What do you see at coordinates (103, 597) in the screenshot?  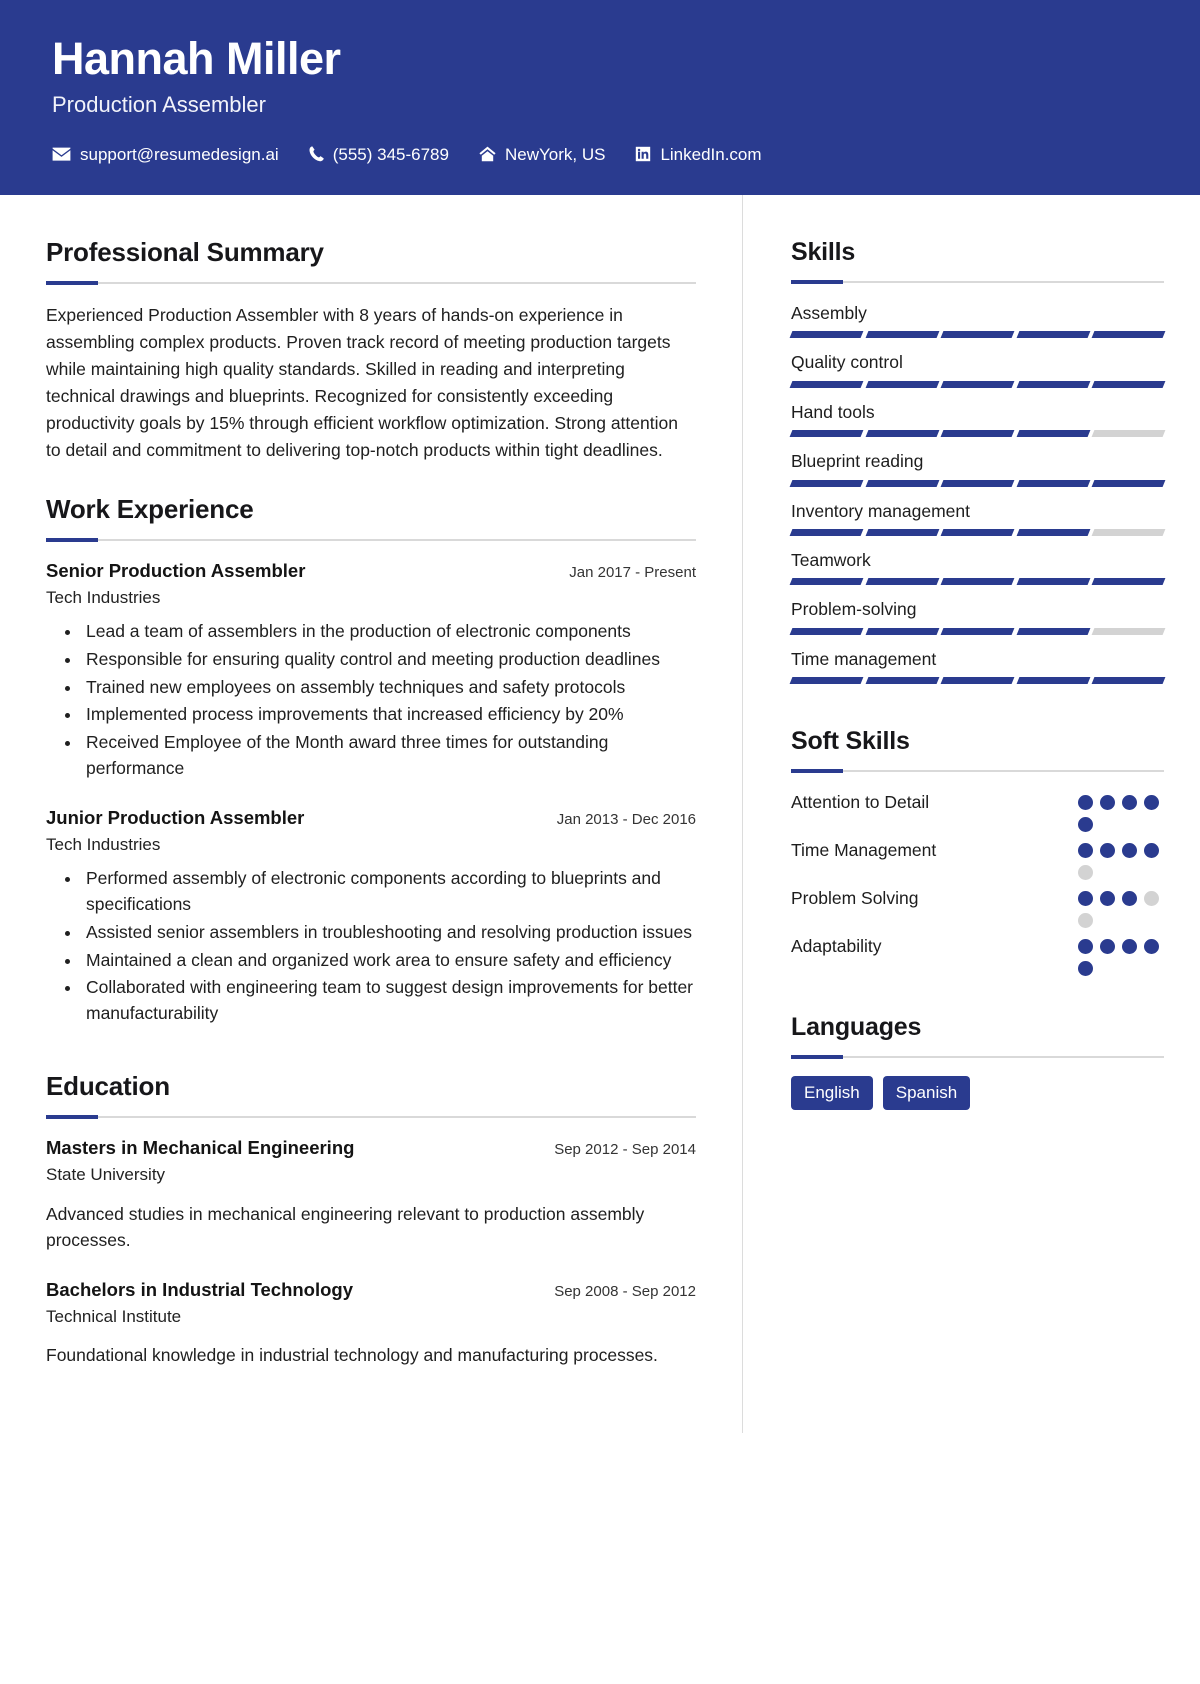 I see `job-organization: Tech Industries` at bounding box center [103, 597].